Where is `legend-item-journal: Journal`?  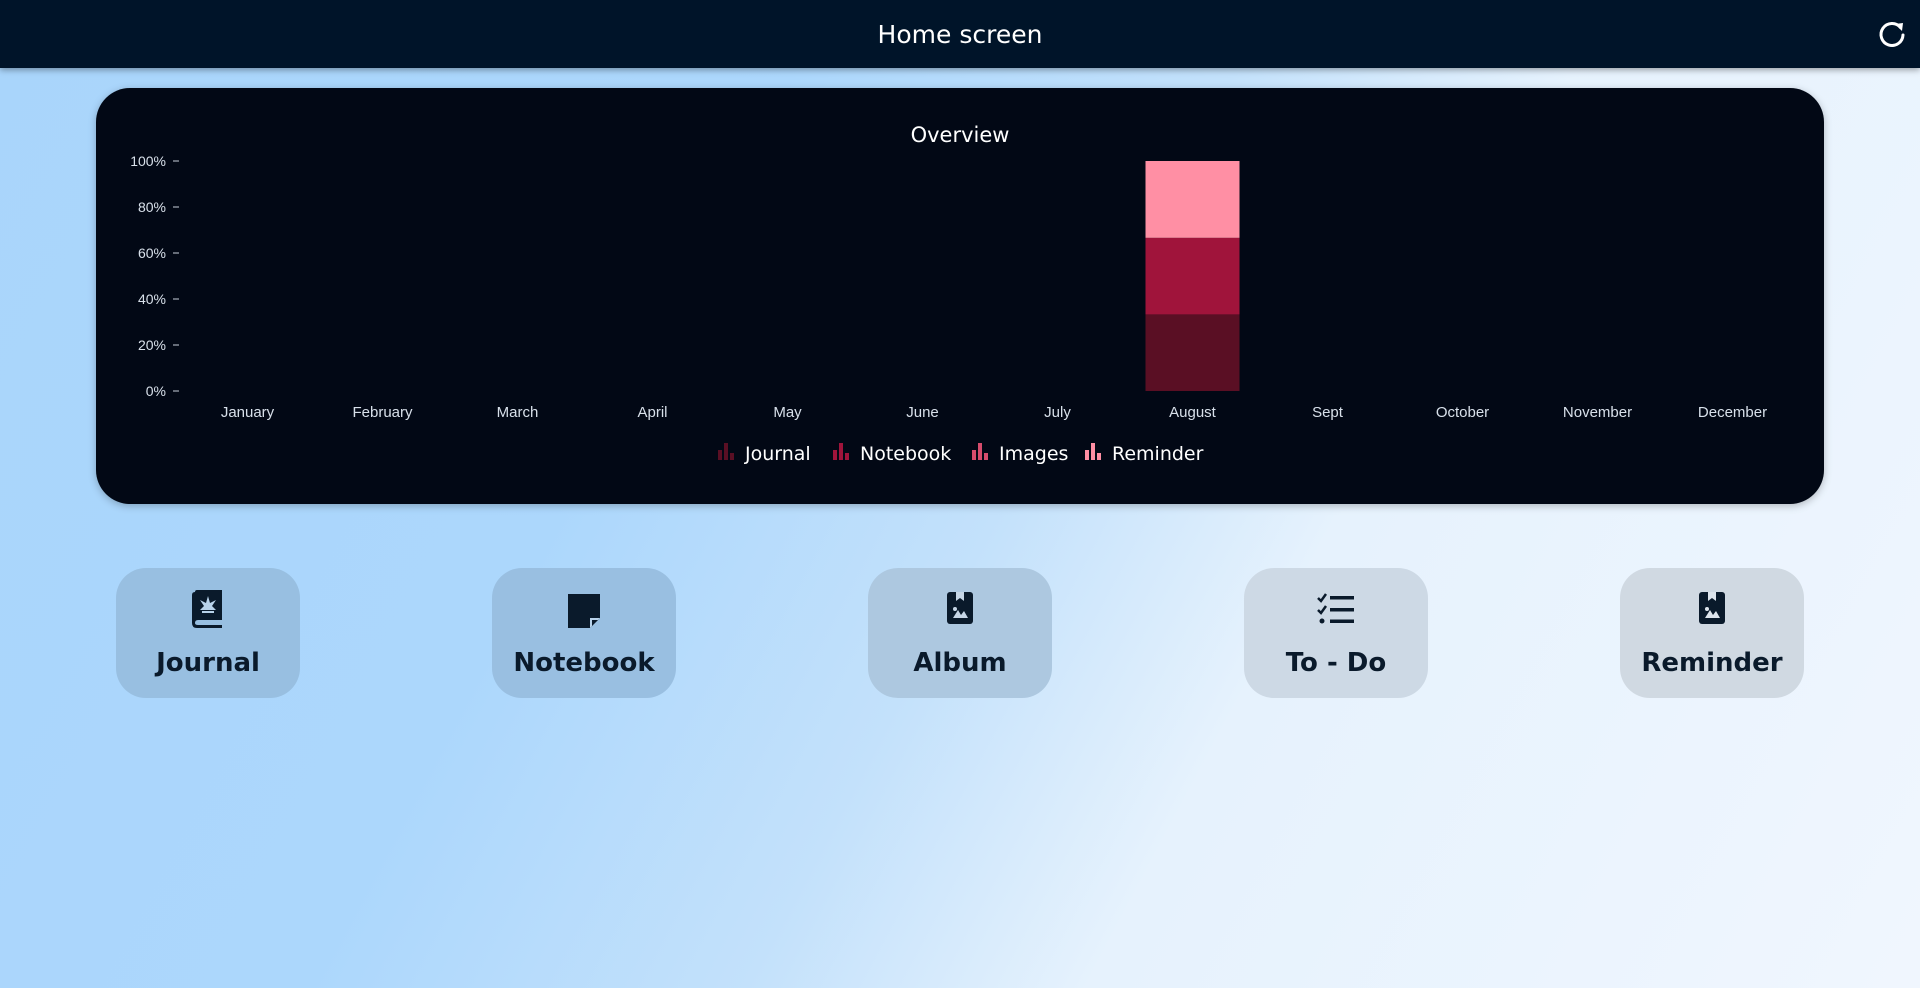
legend-item-journal: Journal is located at coordinates (764, 454).